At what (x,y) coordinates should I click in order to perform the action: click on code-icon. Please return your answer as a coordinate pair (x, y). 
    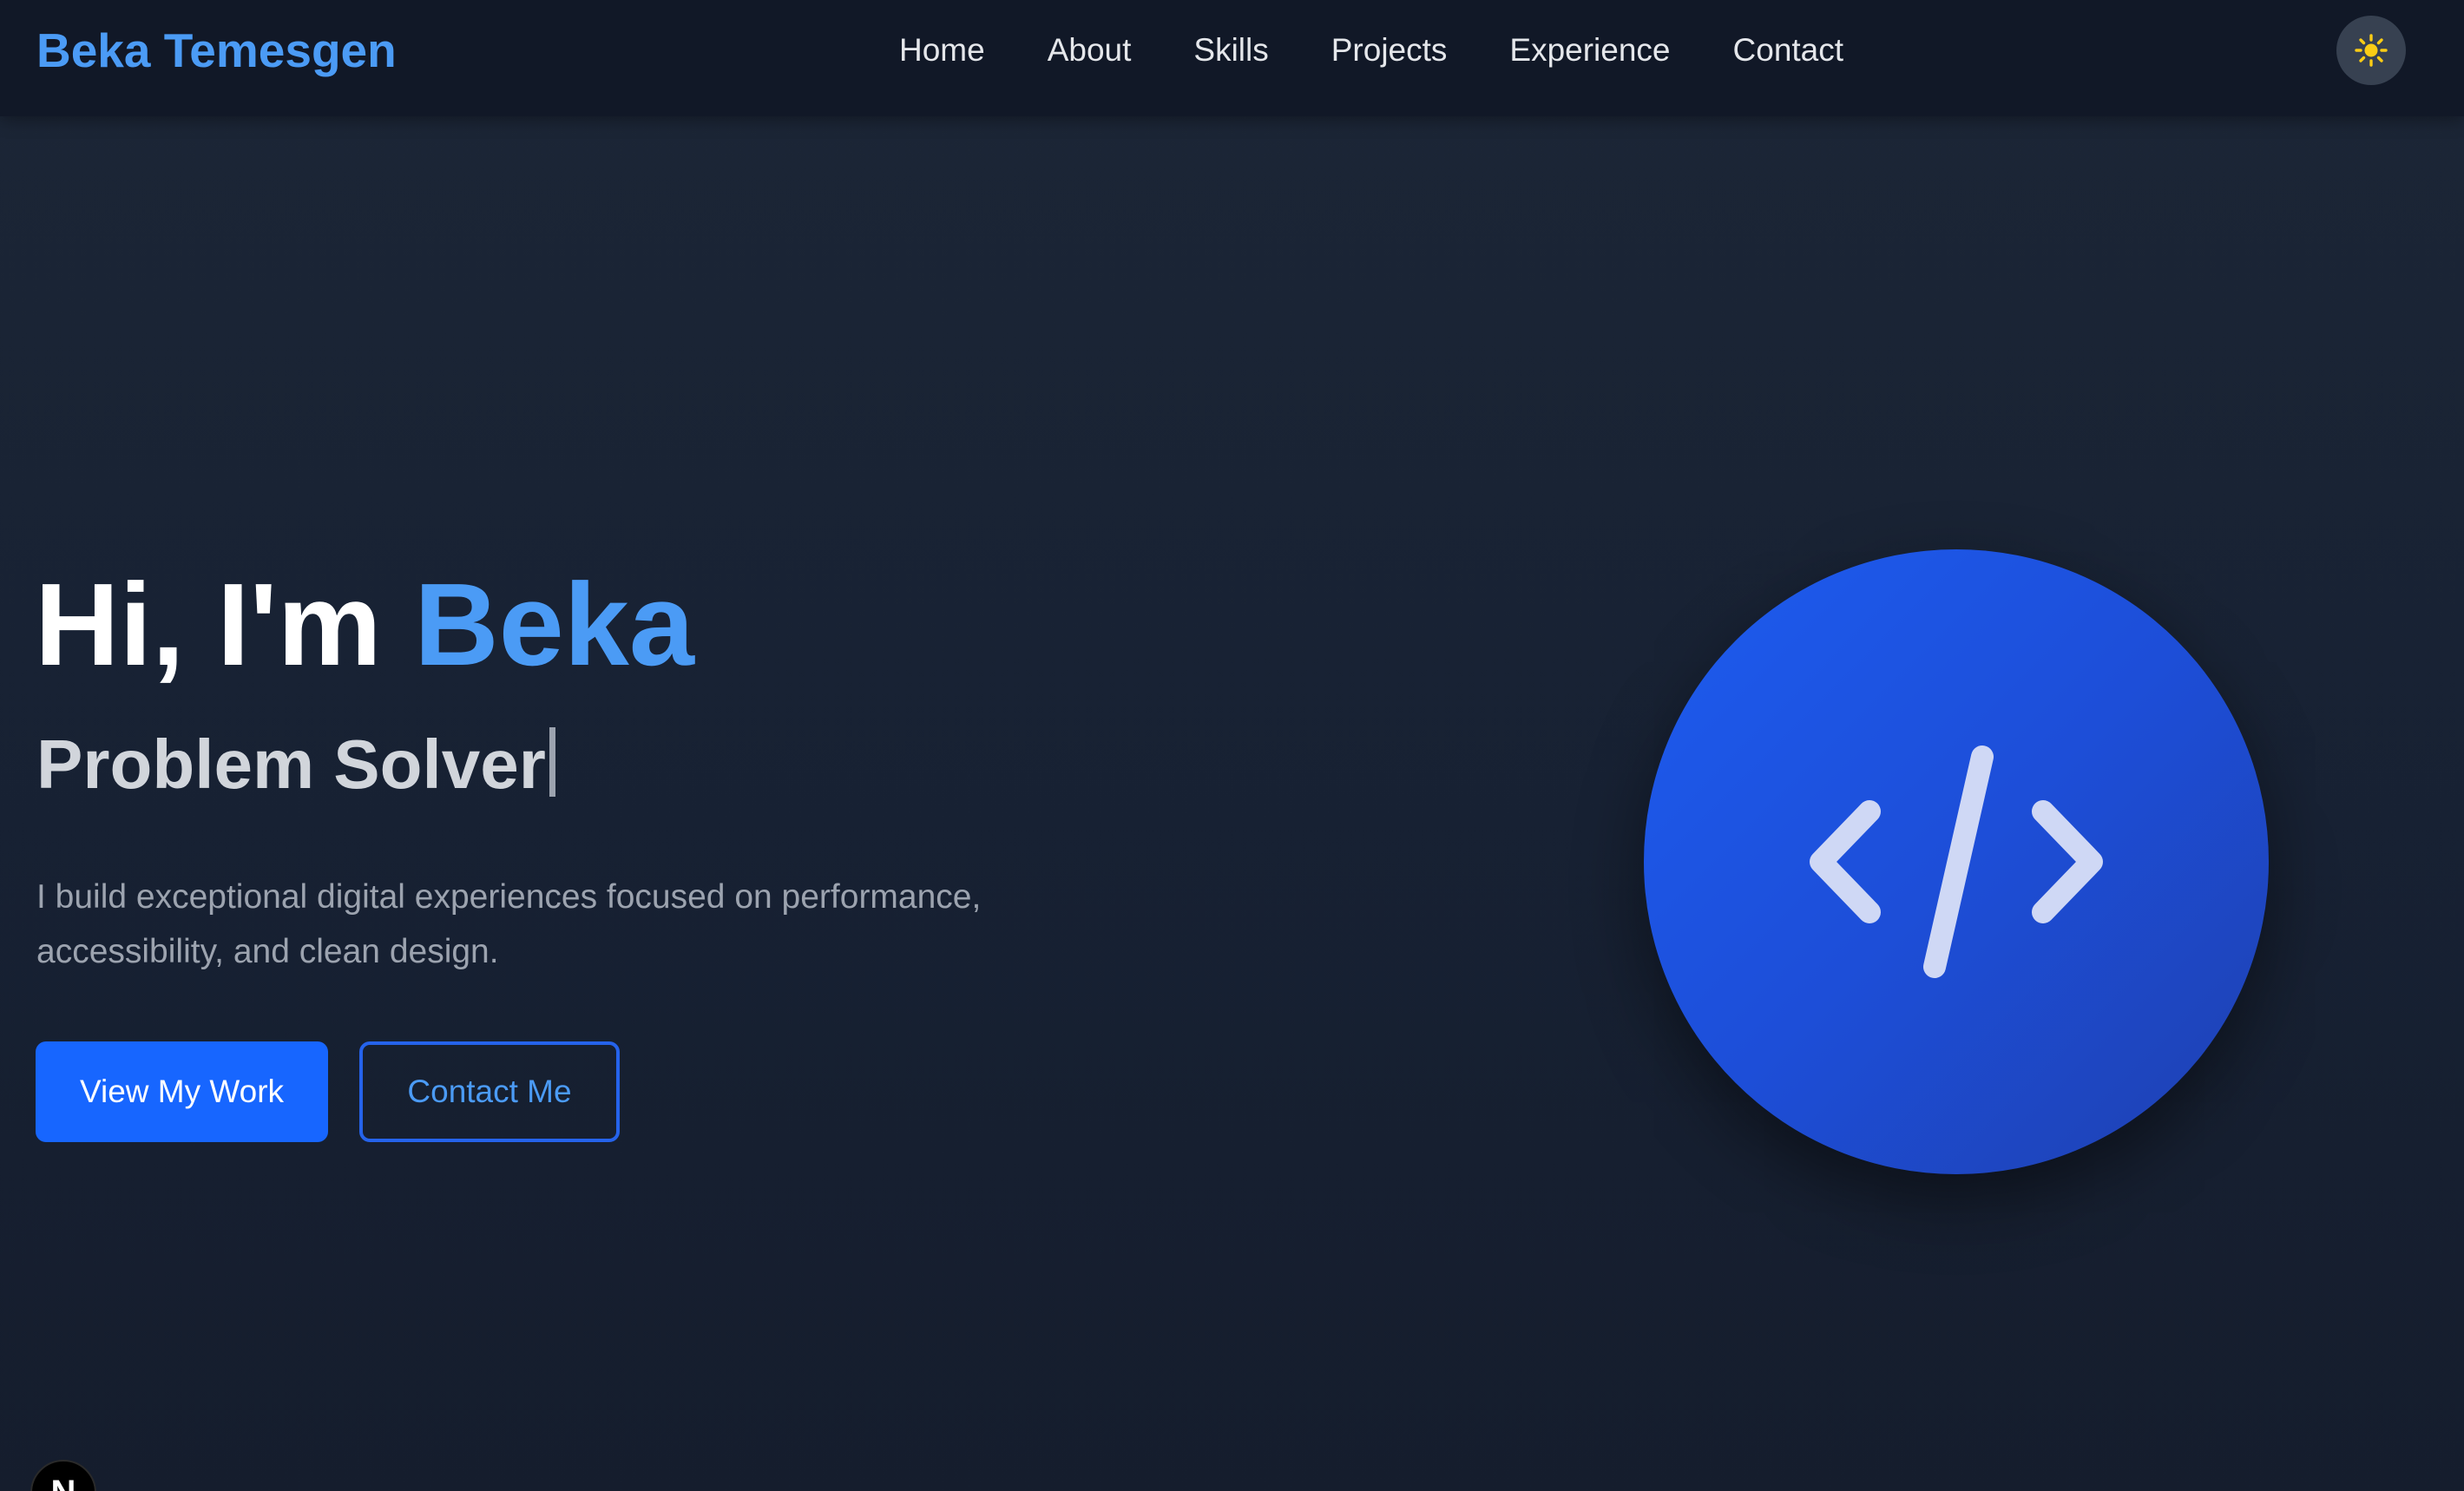
    Looking at the image, I should click on (1957, 862).